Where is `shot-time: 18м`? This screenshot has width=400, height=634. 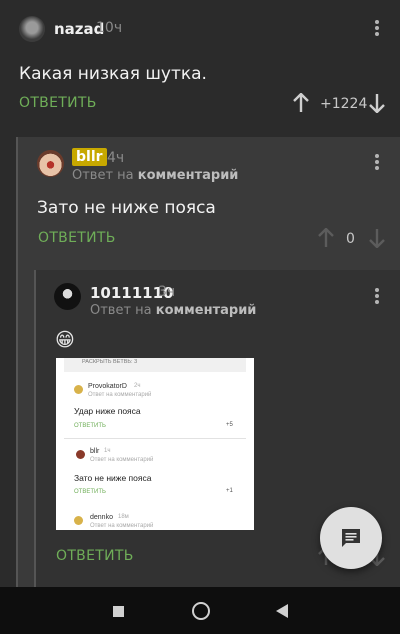
shot-time: 18м is located at coordinates (123, 517).